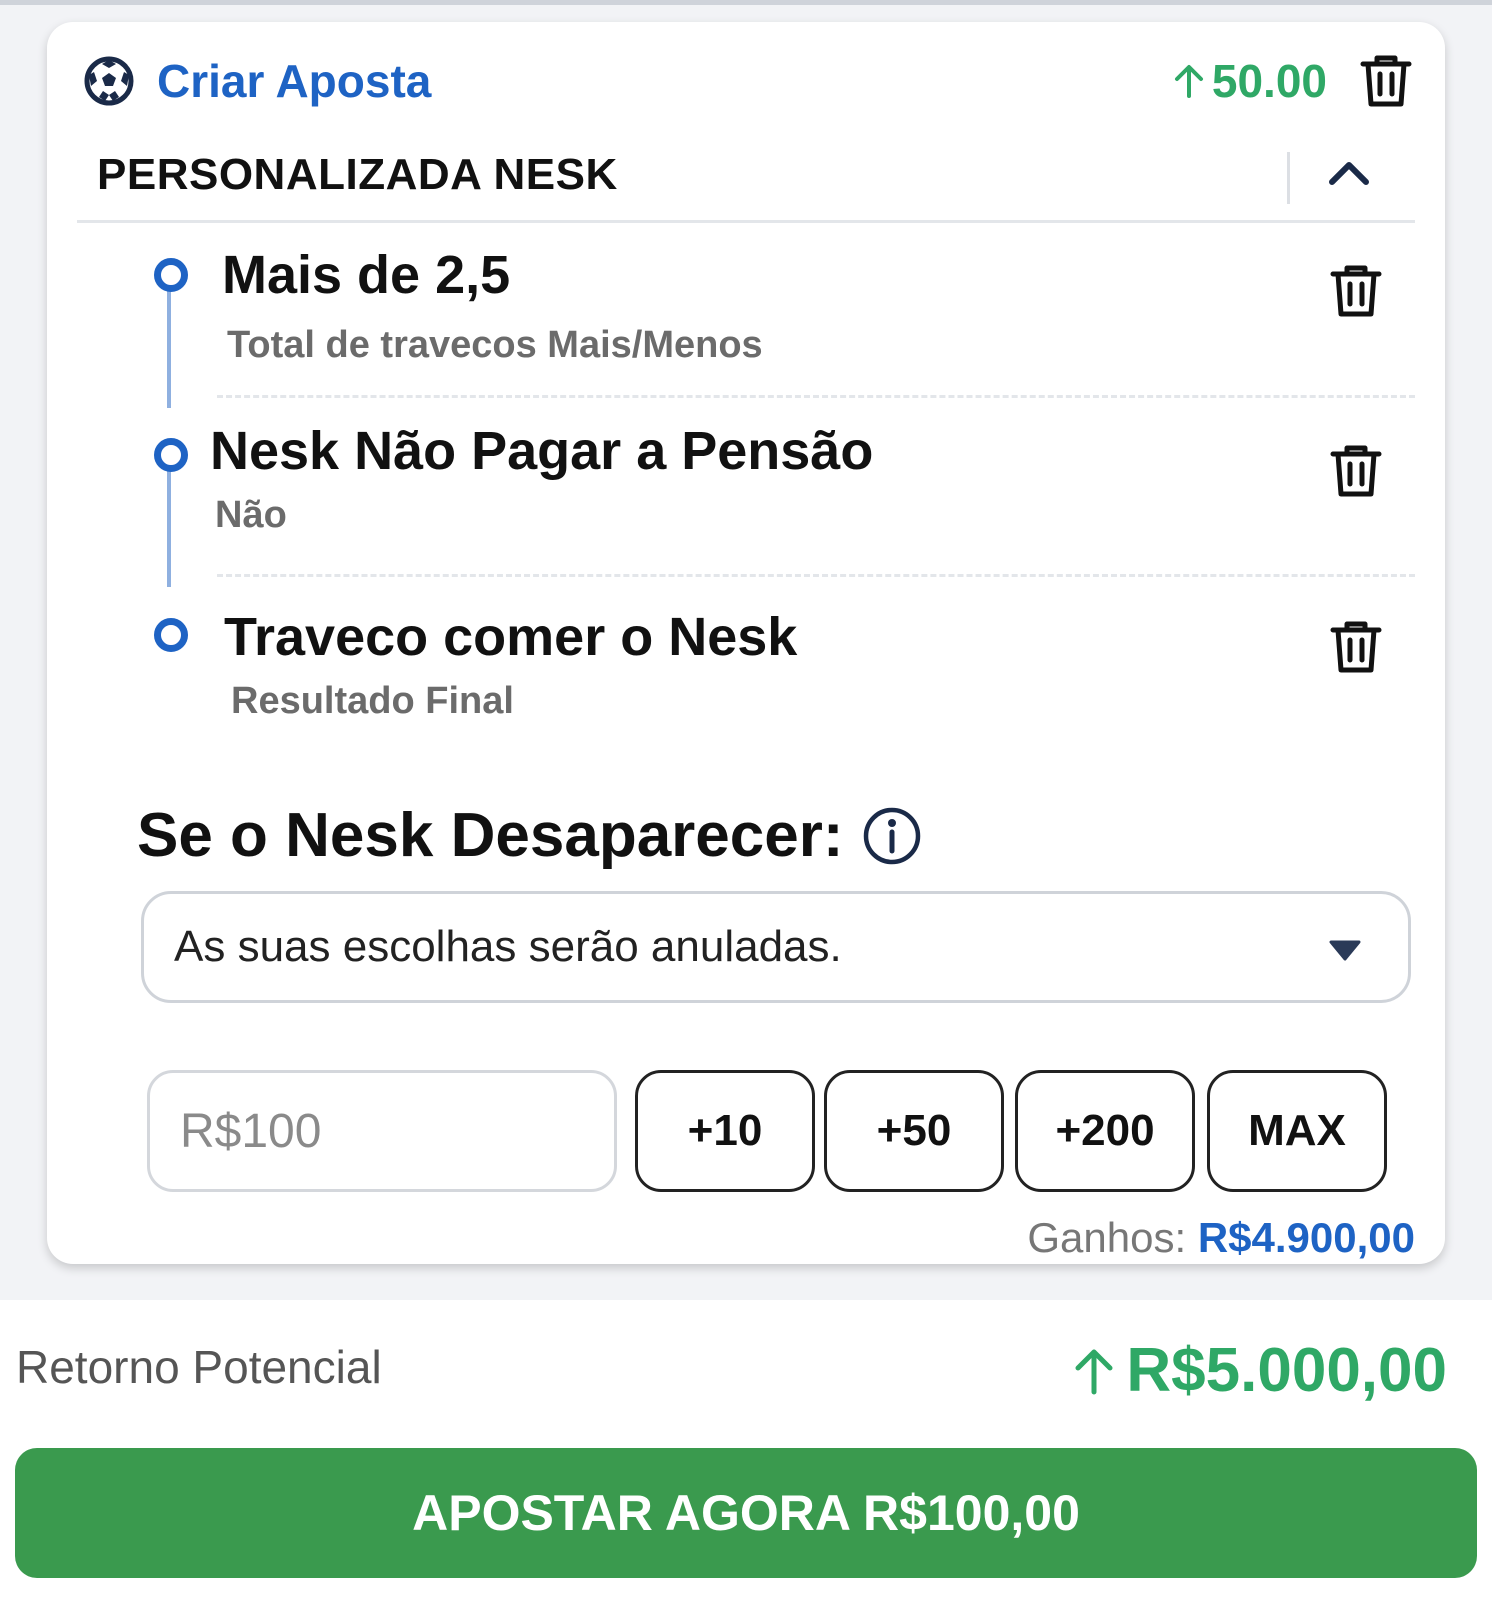 The width and height of the screenshot is (1492, 1600). What do you see at coordinates (746, 1513) in the screenshot?
I see `place-bet-button: APOSTAR AGORA R$100,00` at bounding box center [746, 1513].